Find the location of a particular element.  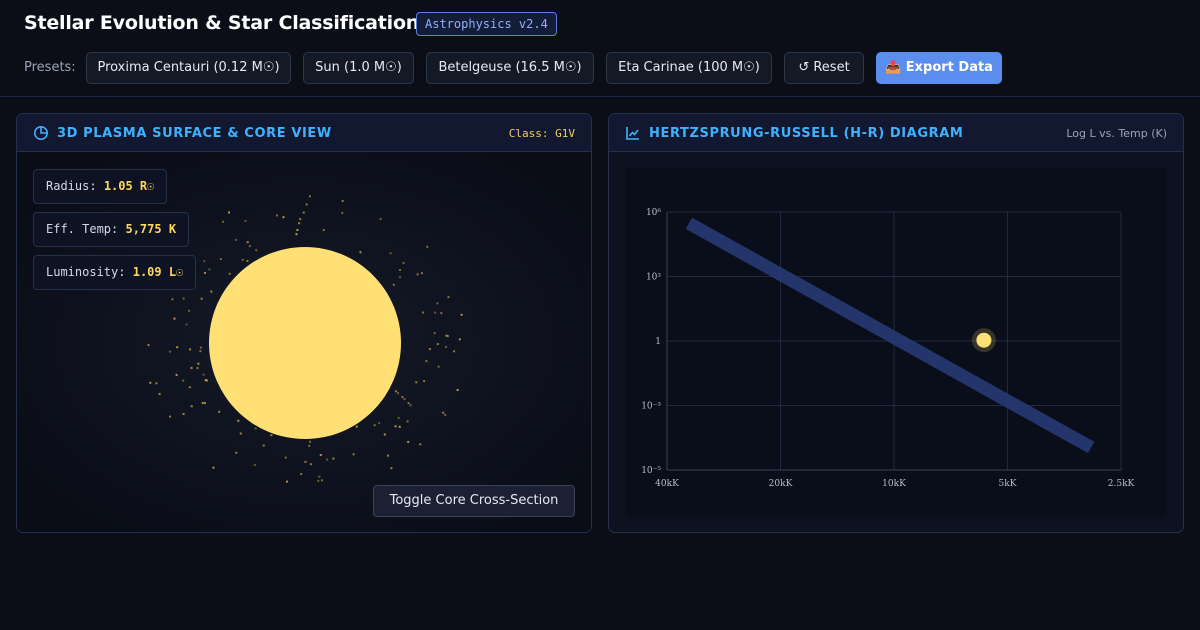

hr-subtitle: Log L vs. Temp (K) is located at coordinates (1116, 133).